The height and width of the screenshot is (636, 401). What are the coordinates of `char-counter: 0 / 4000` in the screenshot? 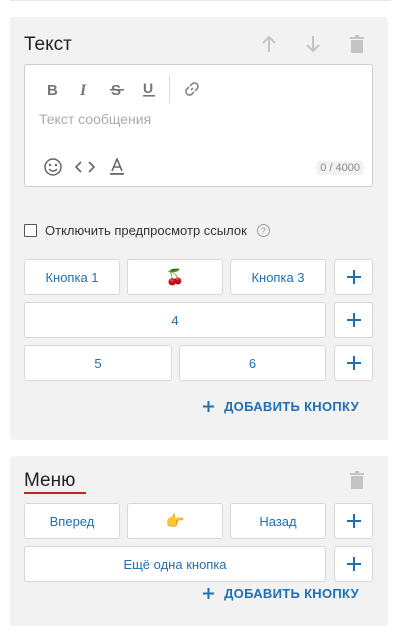 It's located at (340, 168).